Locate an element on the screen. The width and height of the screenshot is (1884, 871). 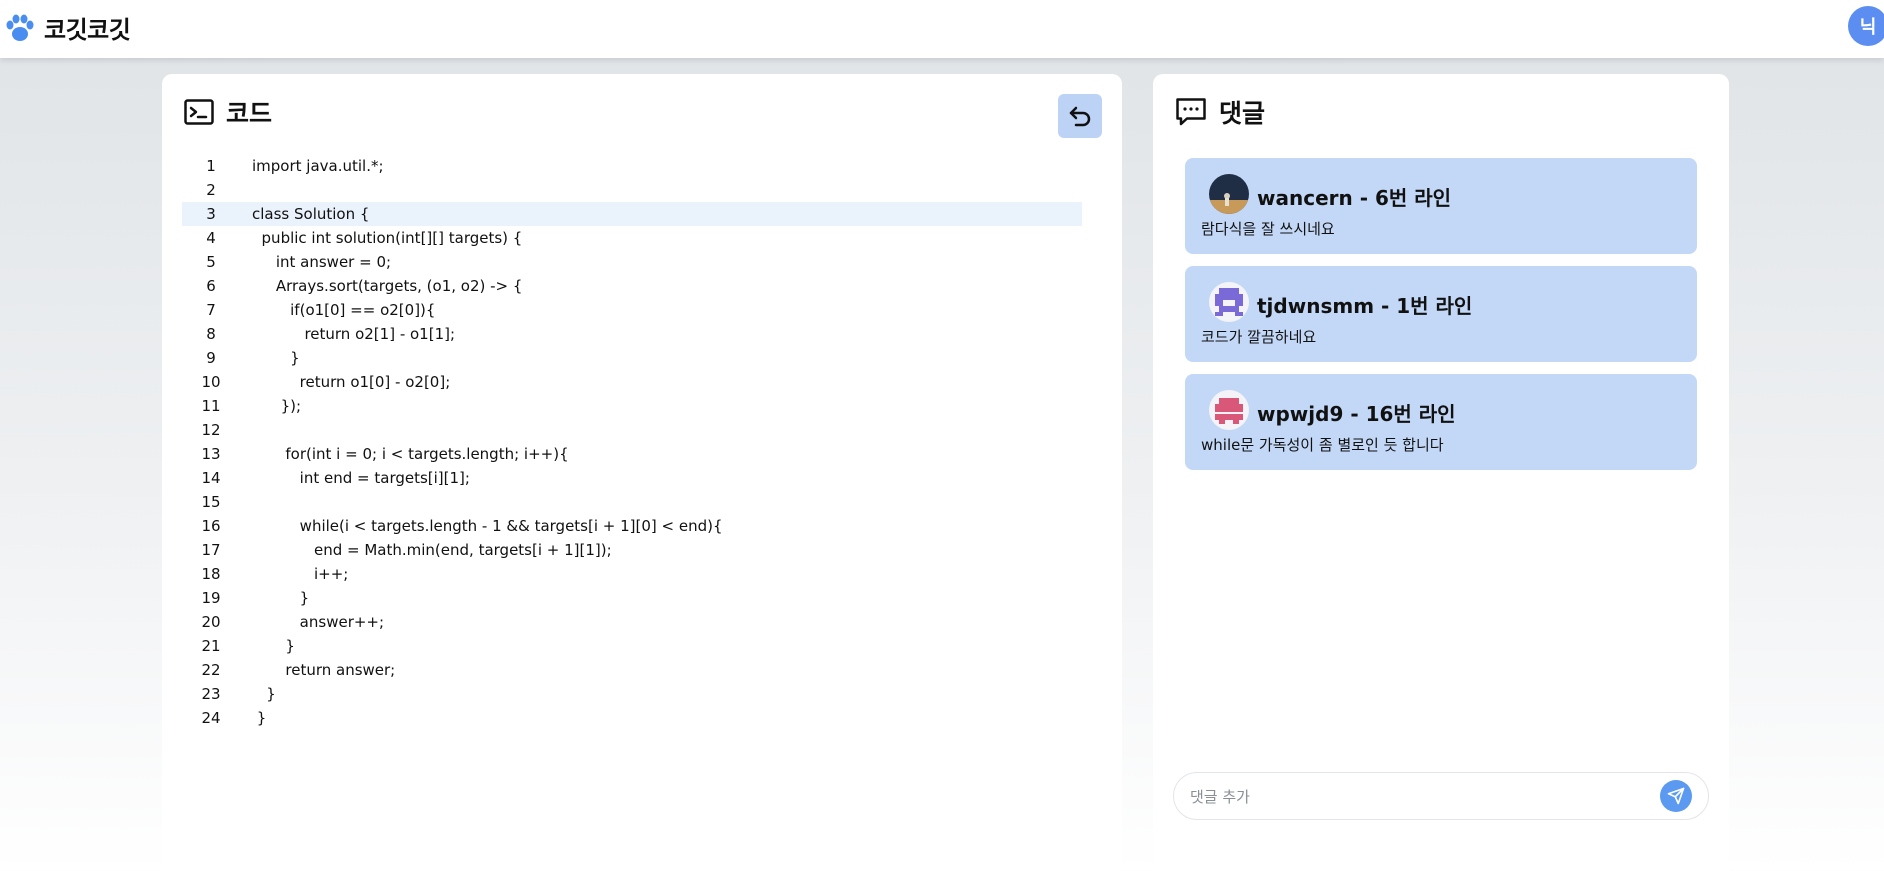
line-number: 24 is located at coordinates (211, 718).